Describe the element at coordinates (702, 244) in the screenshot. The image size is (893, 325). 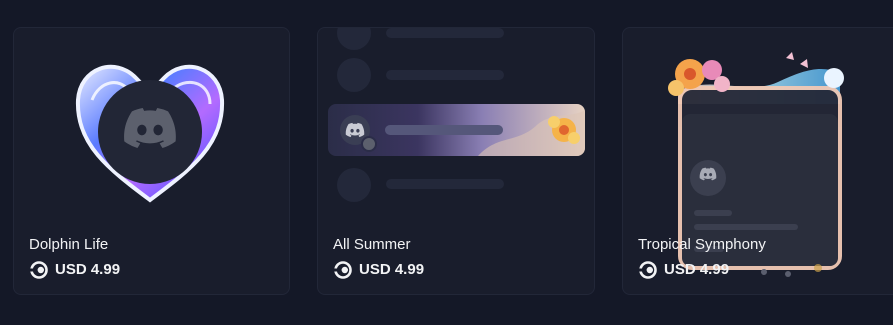
I see `product-name: Tropical Symphony` at that location.